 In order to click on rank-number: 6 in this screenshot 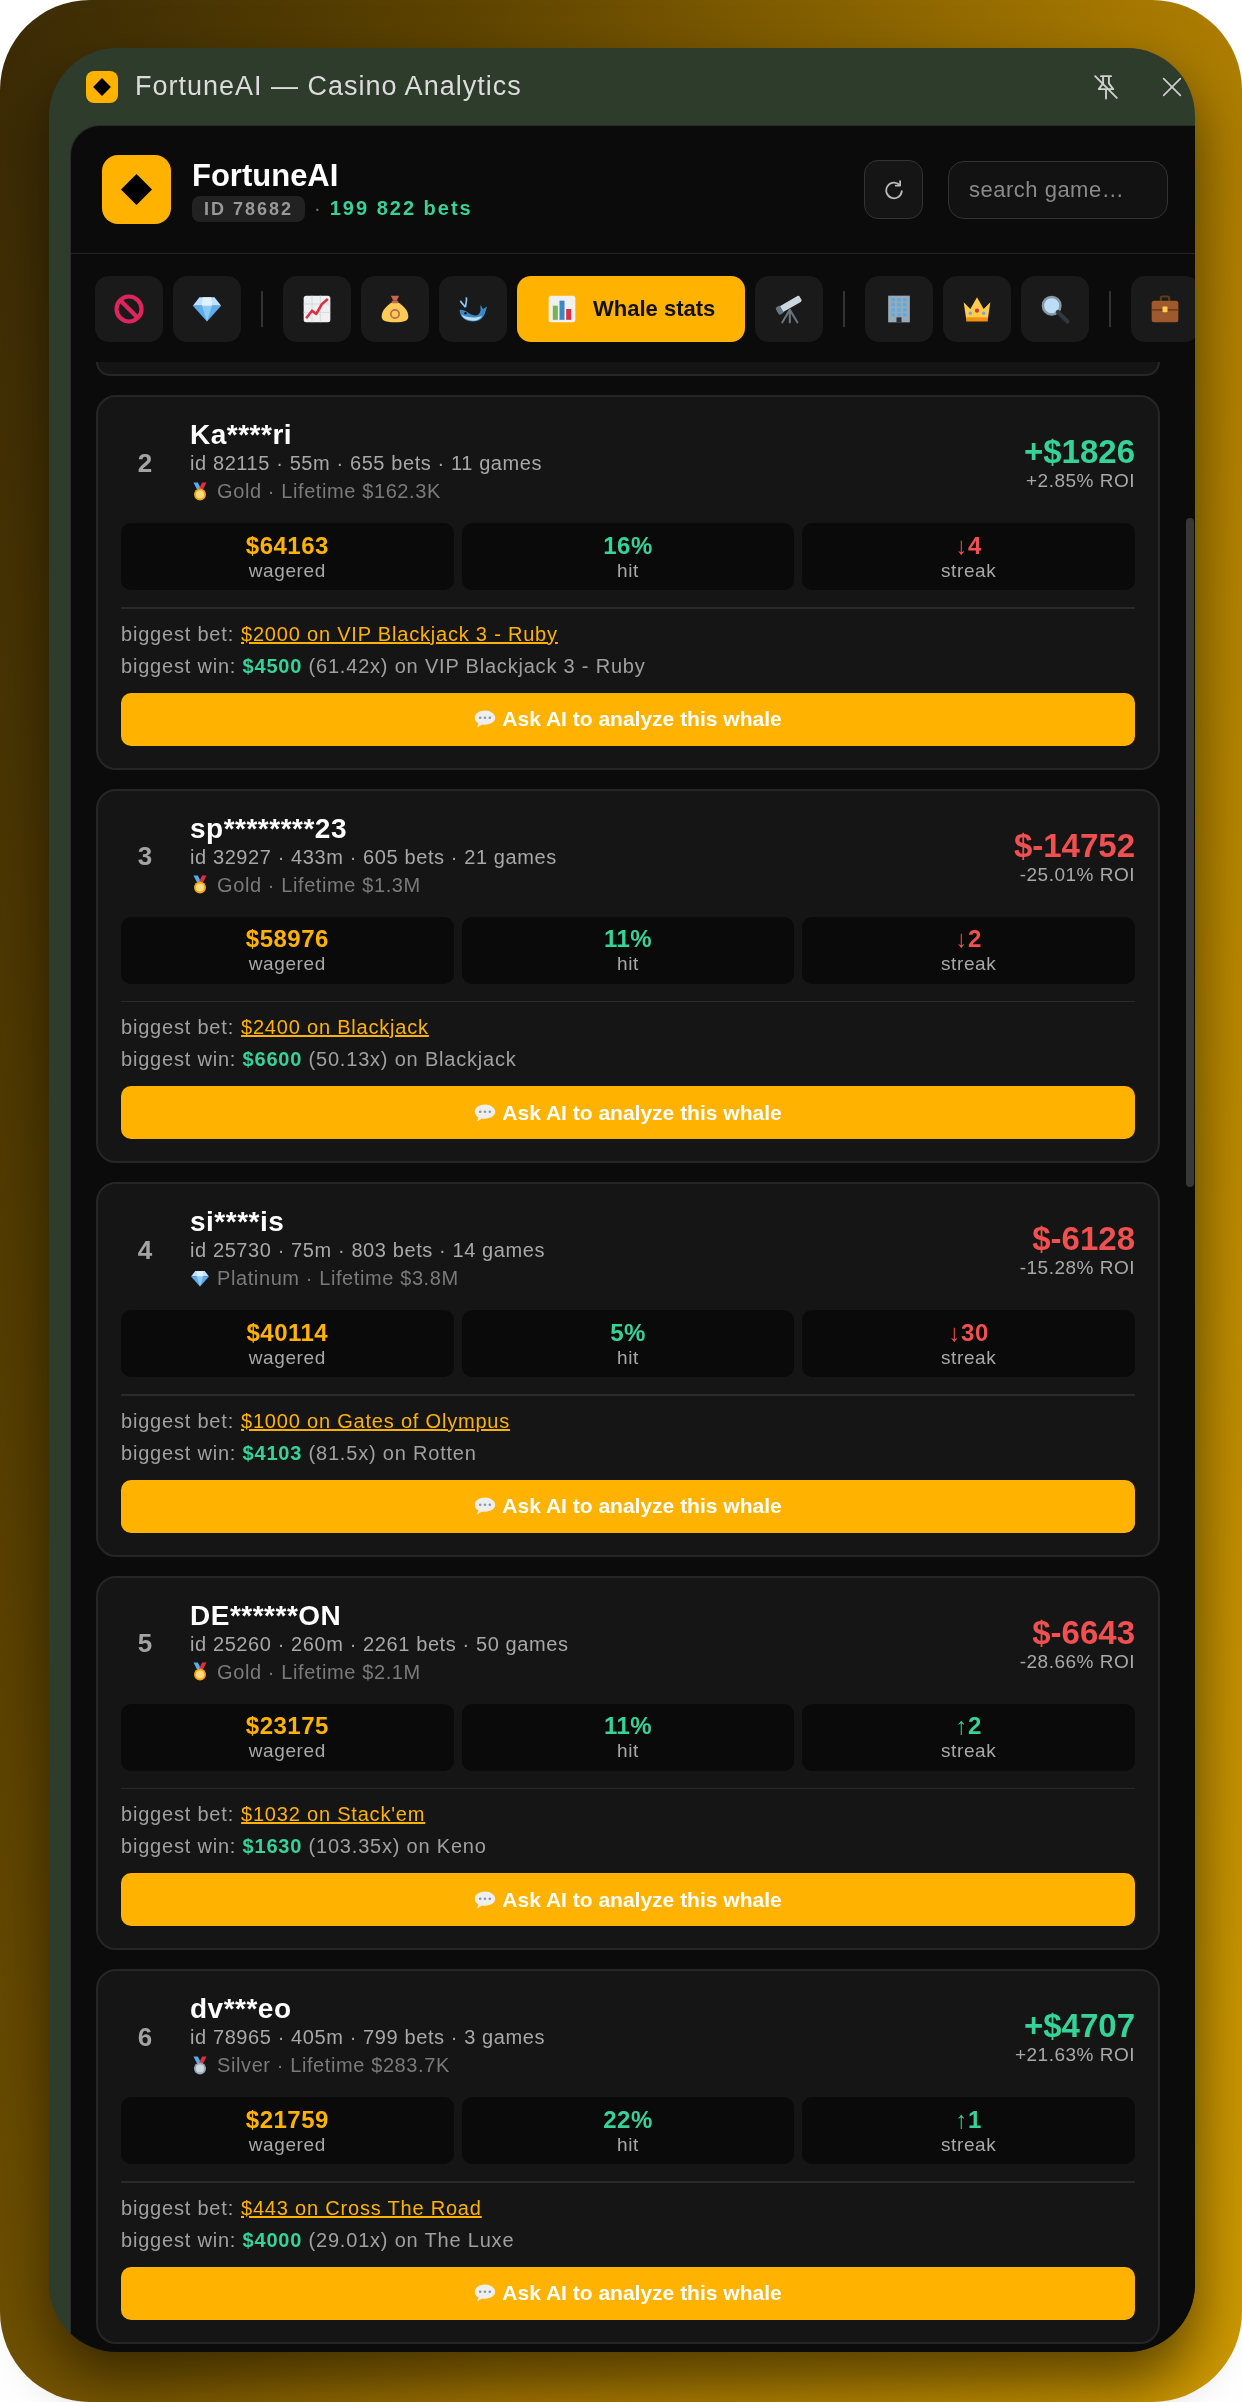, I will do `click(145, 2037)`.